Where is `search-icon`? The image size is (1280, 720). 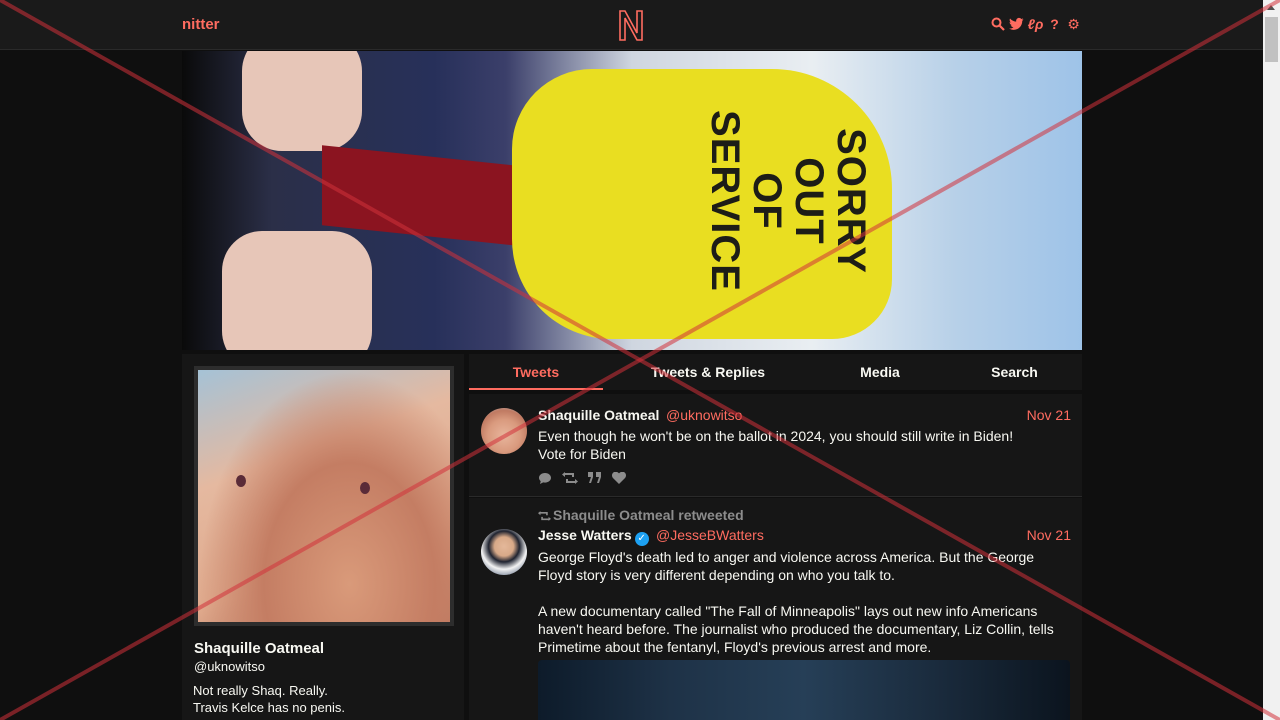
search-icon is located at coordinates (997, 24).